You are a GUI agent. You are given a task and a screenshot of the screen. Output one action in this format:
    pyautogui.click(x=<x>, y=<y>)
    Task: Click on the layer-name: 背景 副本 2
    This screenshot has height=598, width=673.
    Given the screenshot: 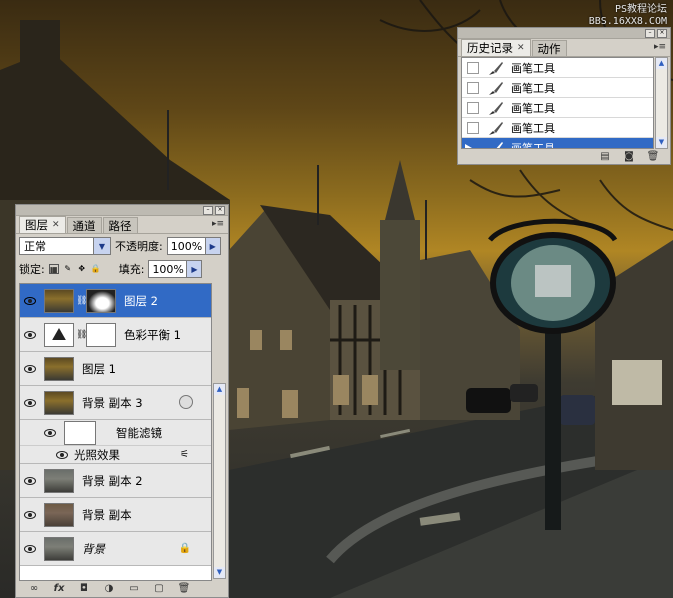 What is the action you would take?
    pyautogui.click(x=112, y=481)
    